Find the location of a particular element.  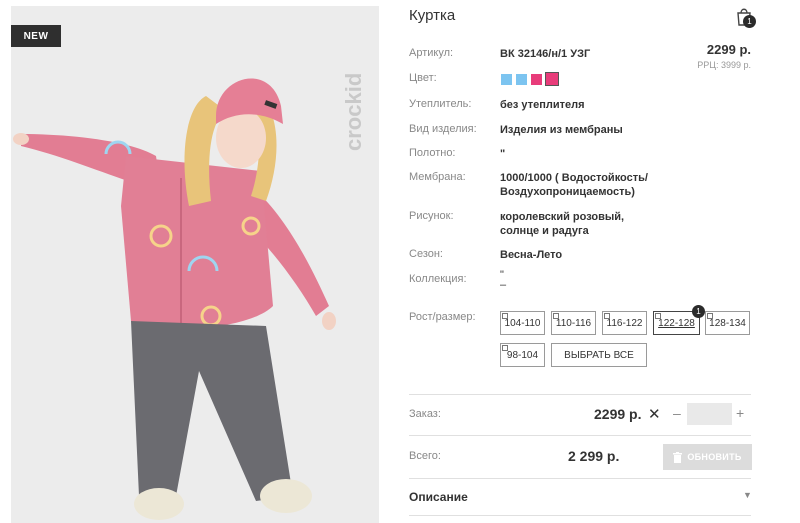

size-option-116-122: 116-122 is located at coordinates (624, 323).